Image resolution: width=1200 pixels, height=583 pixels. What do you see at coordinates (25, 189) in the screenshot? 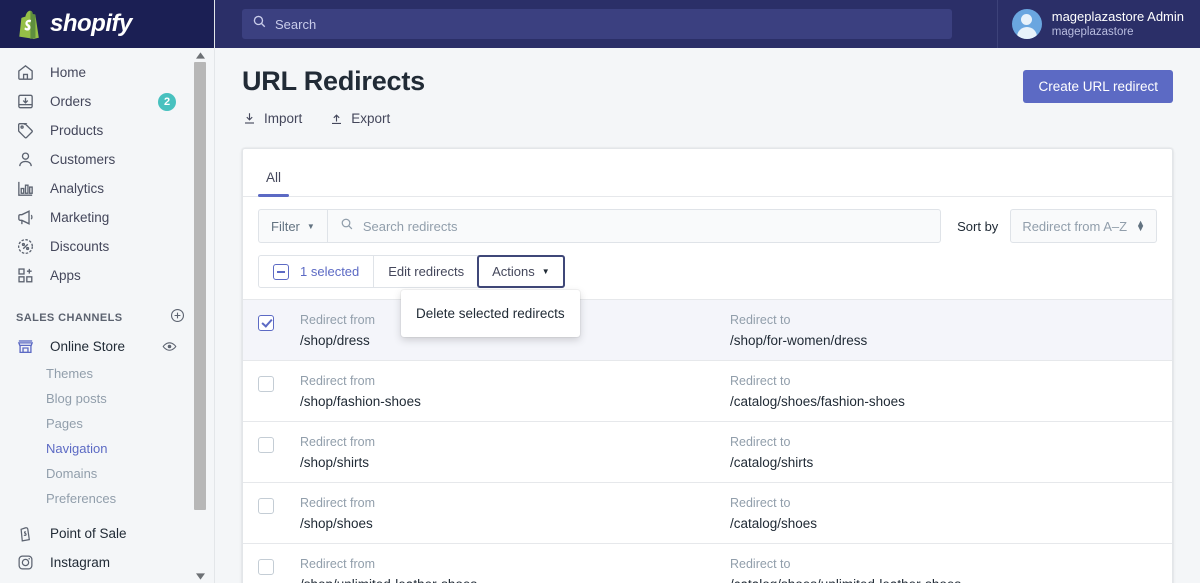
I see `bar-chart-icon` at bounding box center [25, 189].